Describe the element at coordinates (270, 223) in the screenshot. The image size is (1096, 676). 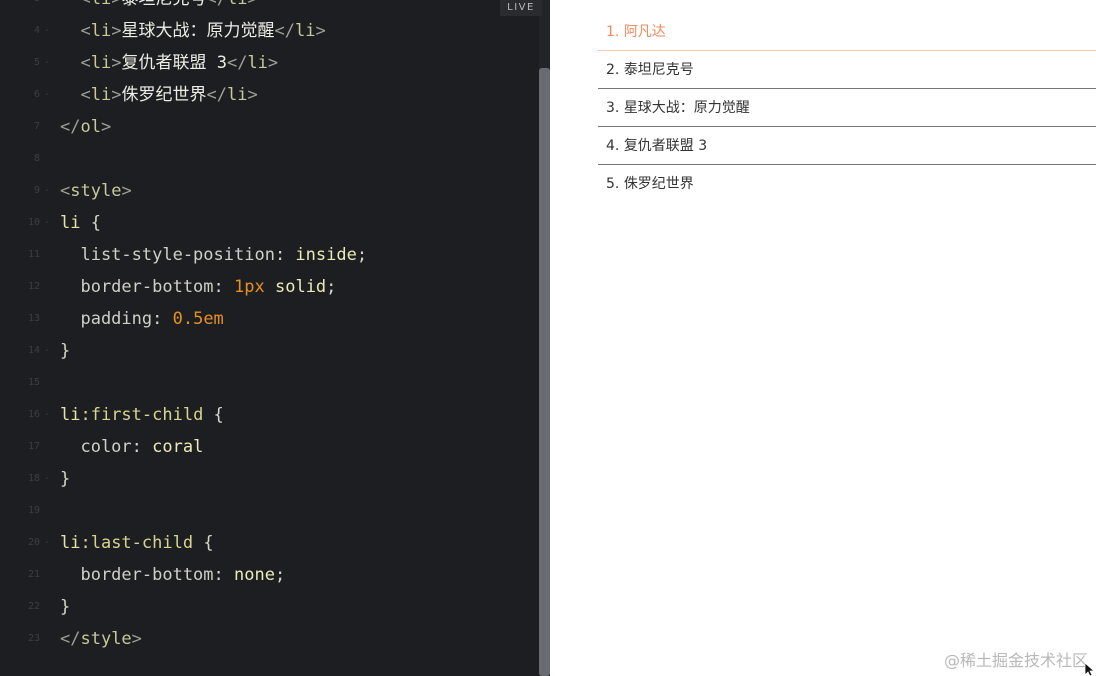
I see `code-line: 10- li {` at that location.